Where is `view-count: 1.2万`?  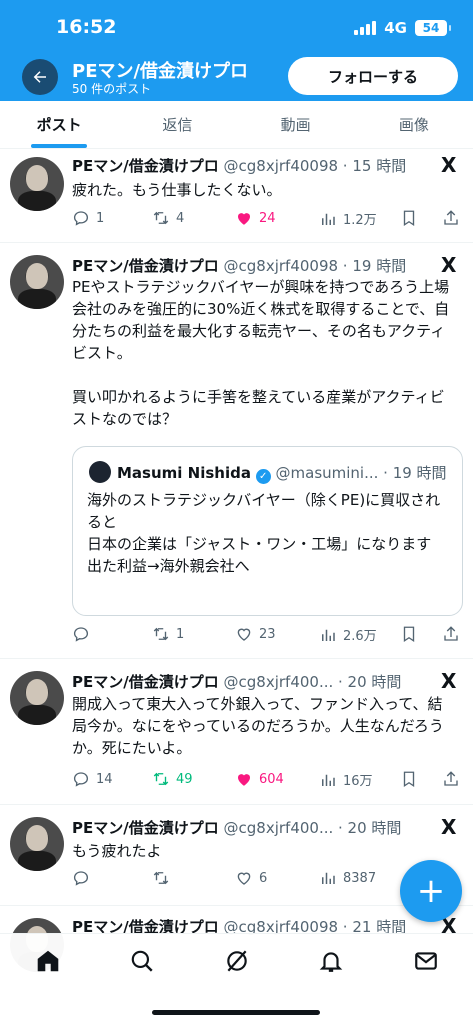 view-count: 1.2万 is located at coordinates (360, 220).